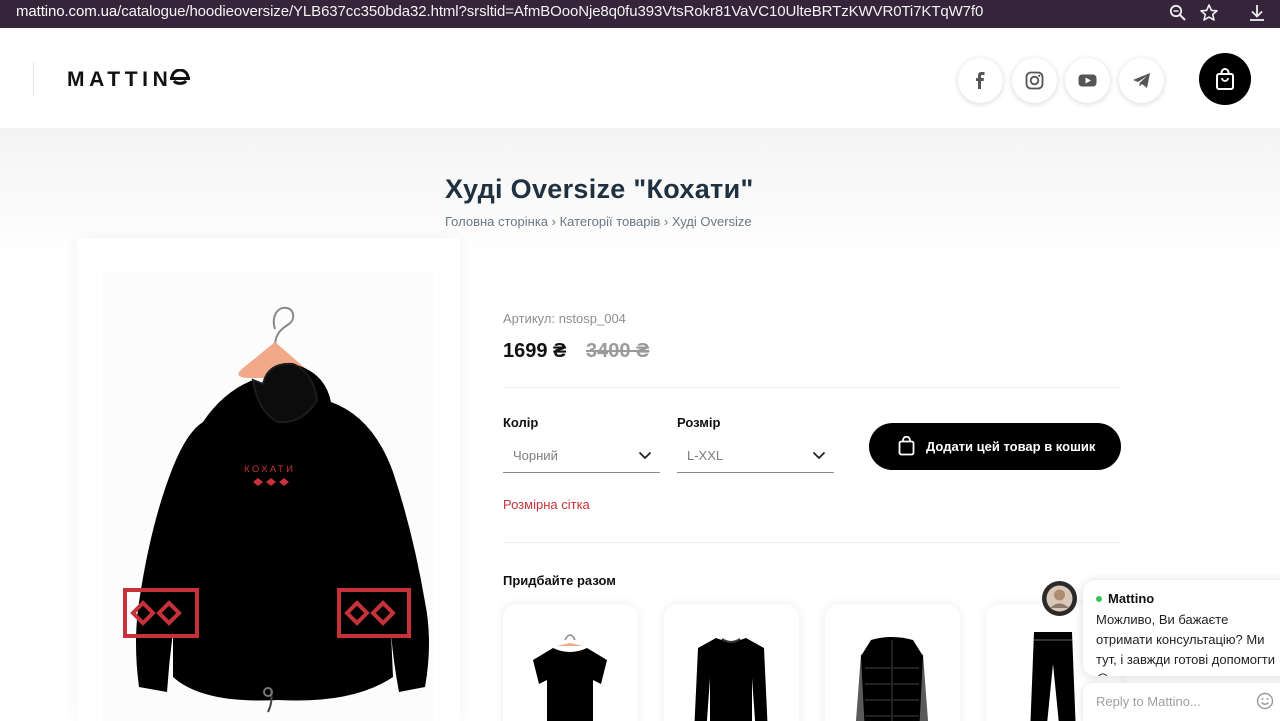  I want to click on zoom-icon, so click(1178, 13).